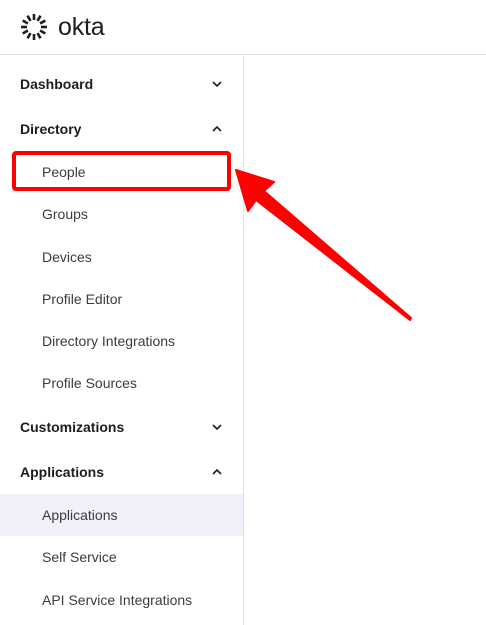 The width and height of the screenshot is (486, 625). I want to click on sidebar-item-label: Devices, so click(67, 257).